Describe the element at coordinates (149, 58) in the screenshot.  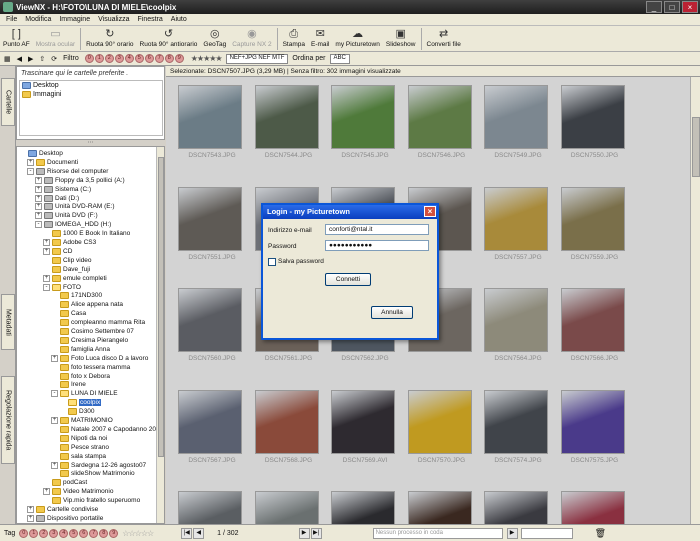
I see `label-filter-6: 6` at that location.